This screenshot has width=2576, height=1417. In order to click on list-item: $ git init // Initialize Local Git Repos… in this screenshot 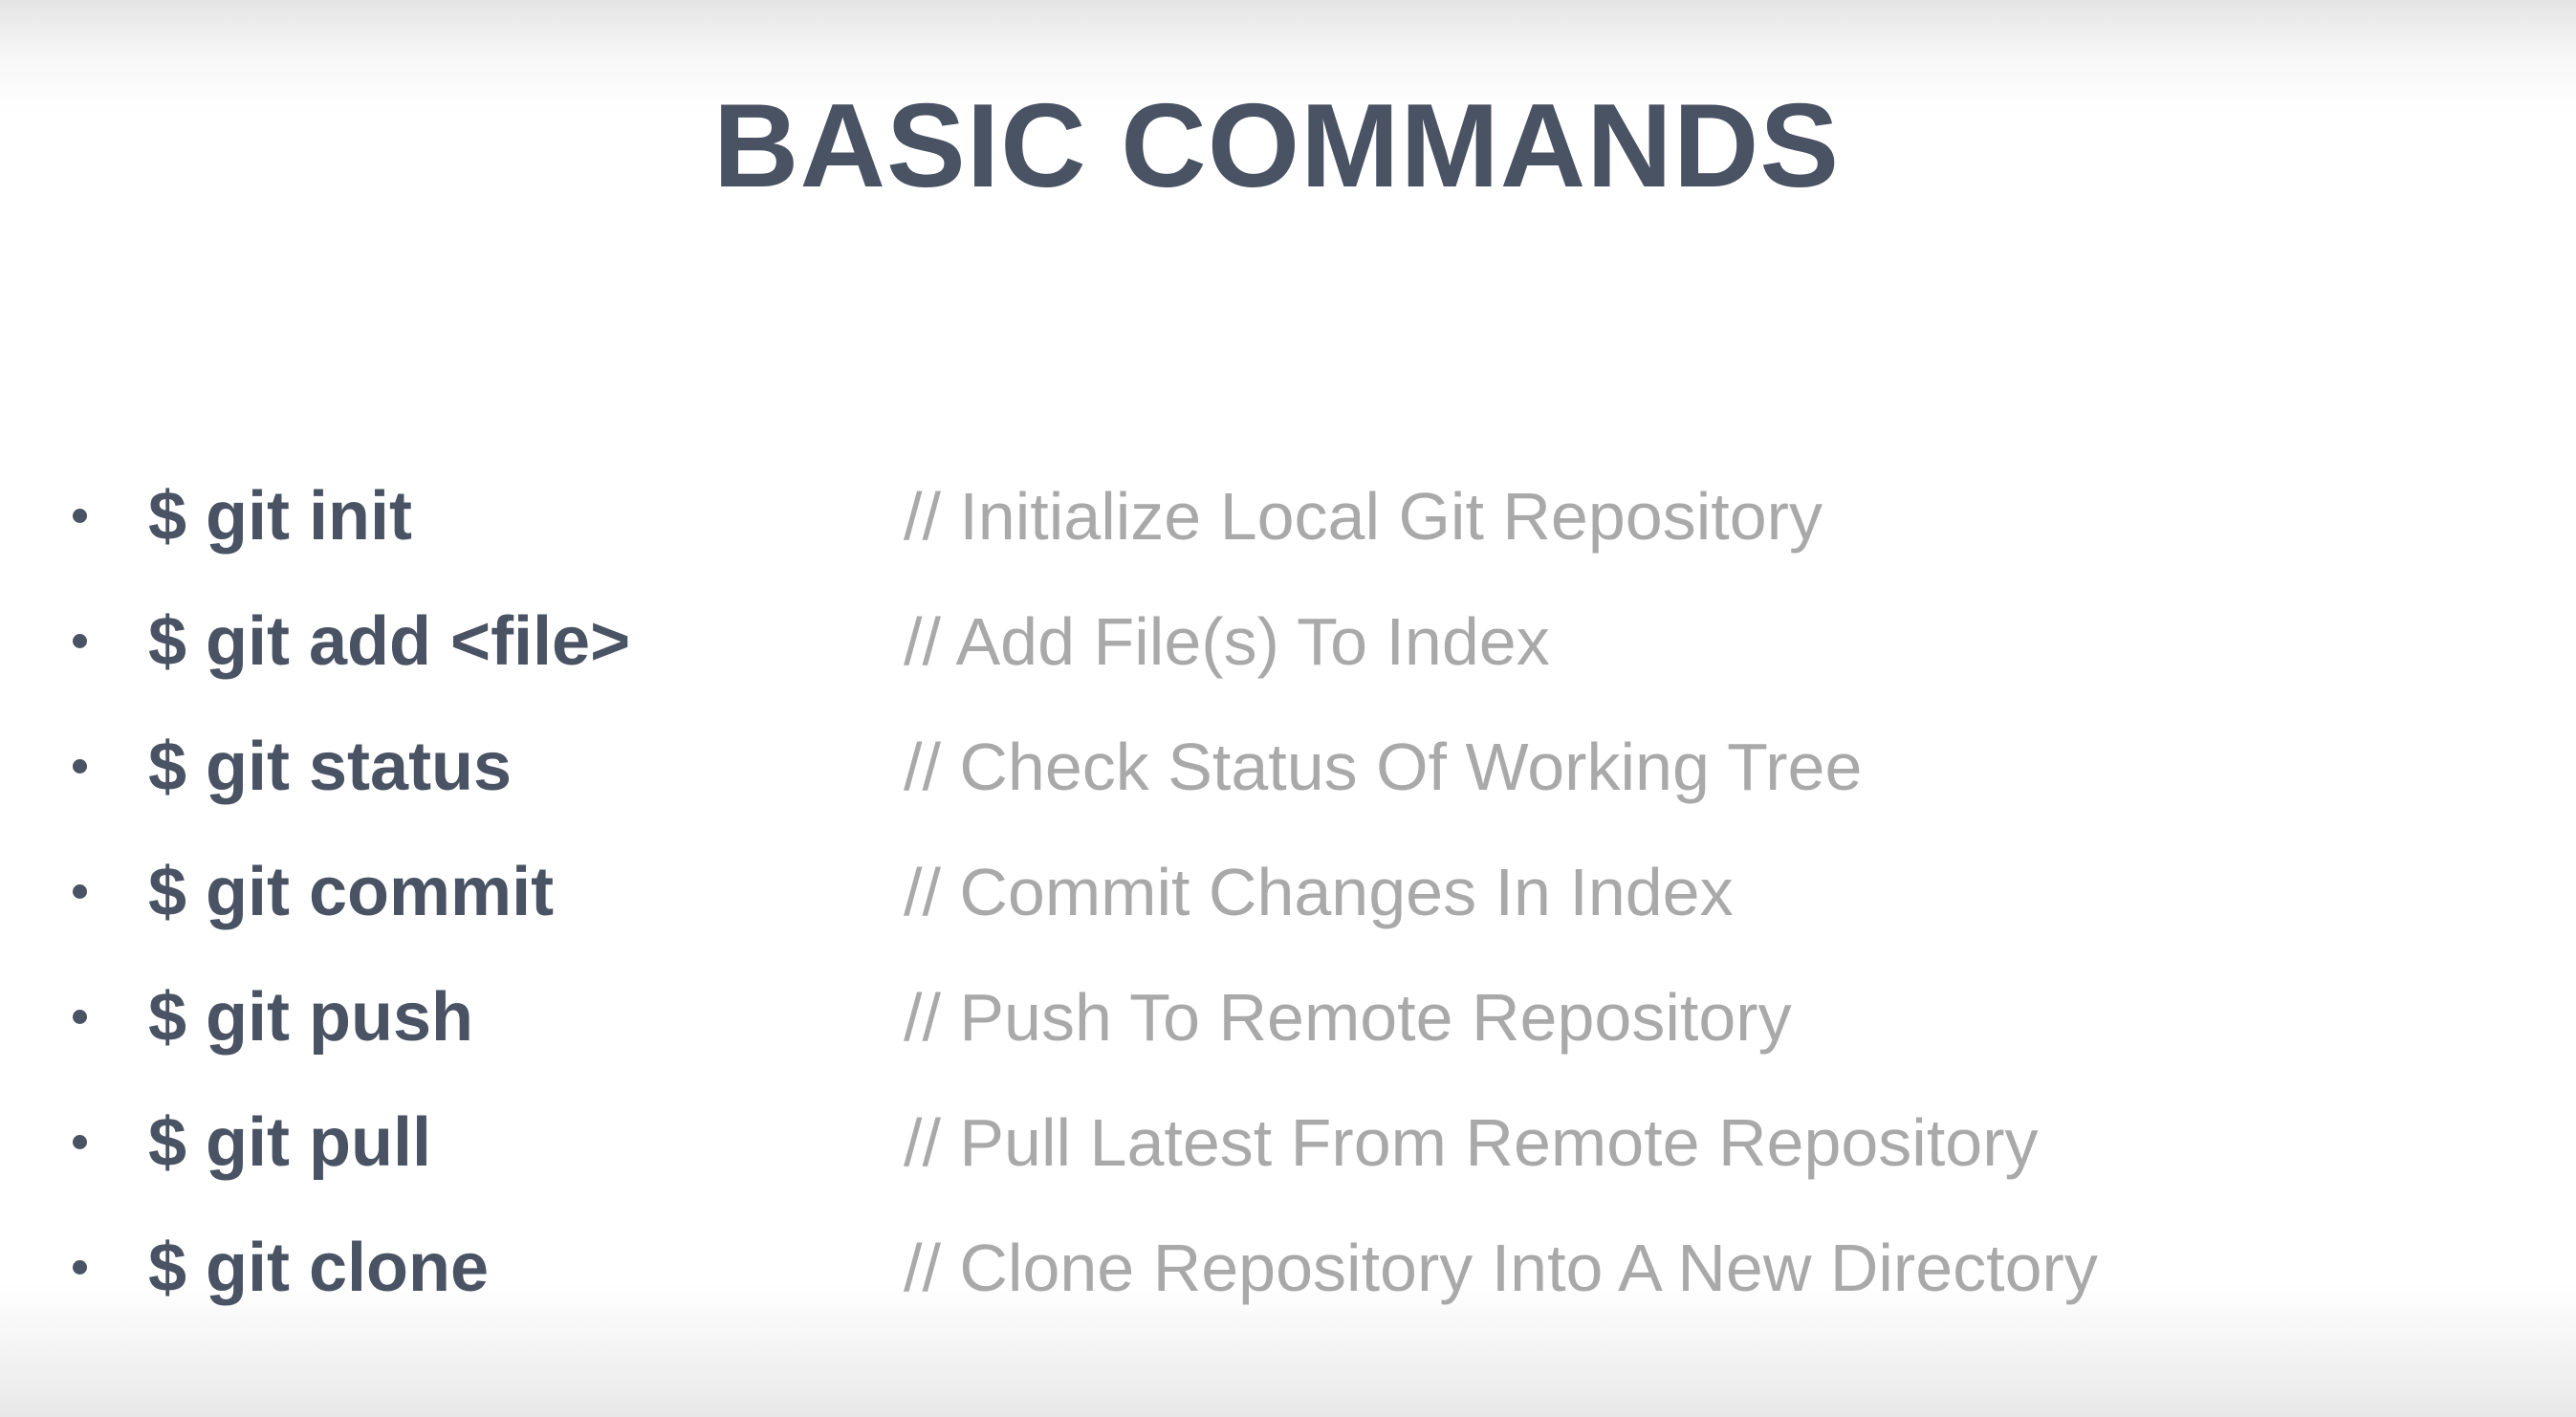, I will do `click(1288, 521)`.